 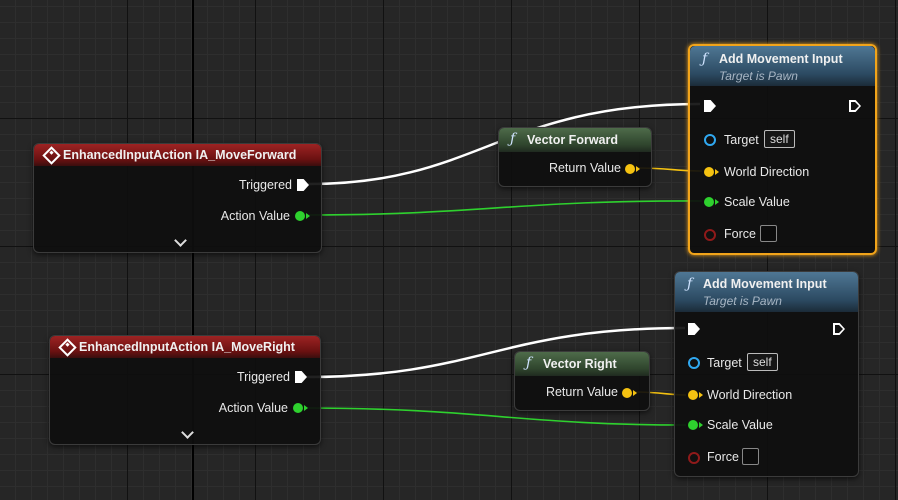 I want to click on pure-node-header: ƒ Vector Right, so click(x=582, y=364).